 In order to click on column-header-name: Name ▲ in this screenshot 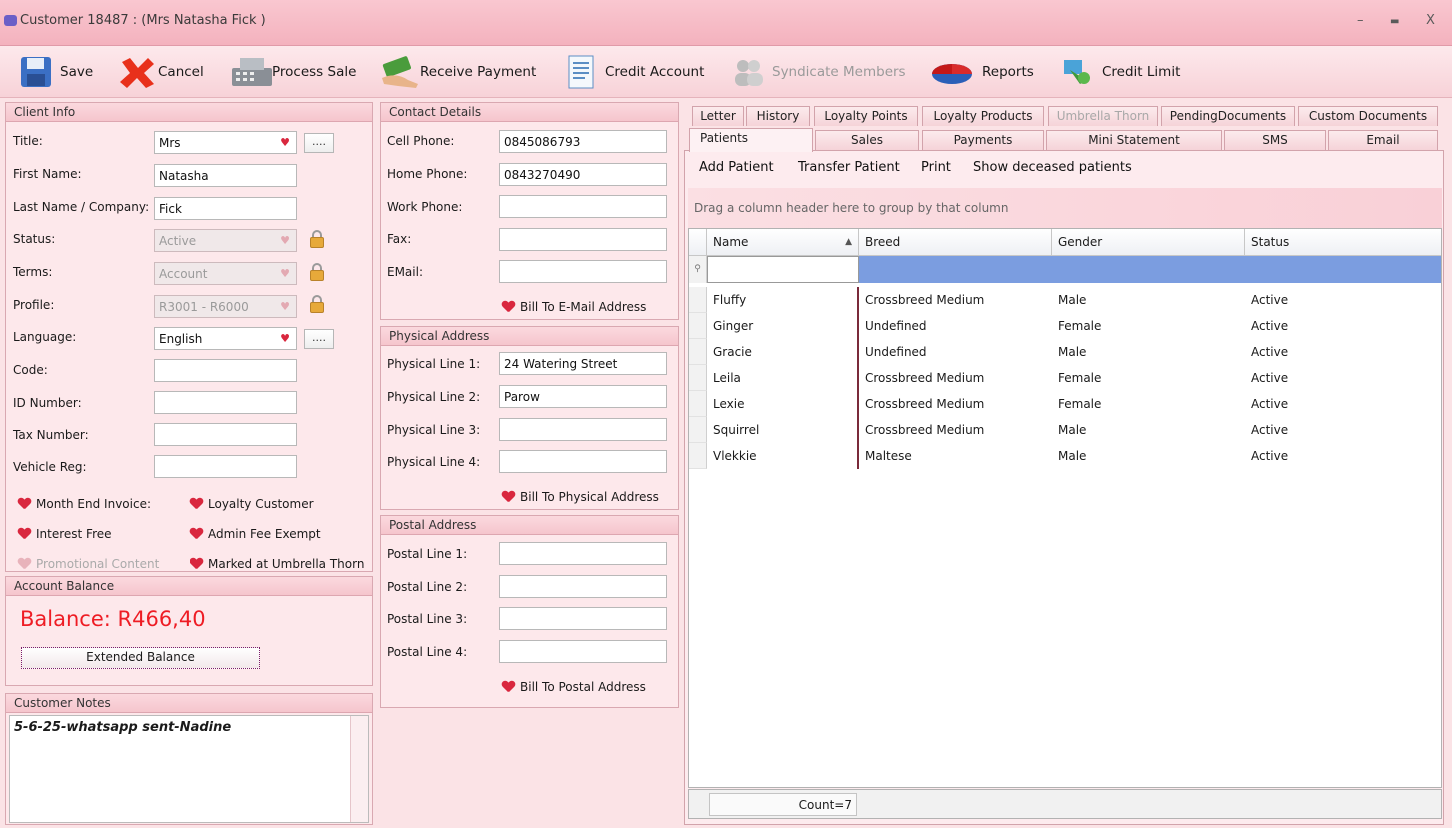, I will do `click(783, 242)`.